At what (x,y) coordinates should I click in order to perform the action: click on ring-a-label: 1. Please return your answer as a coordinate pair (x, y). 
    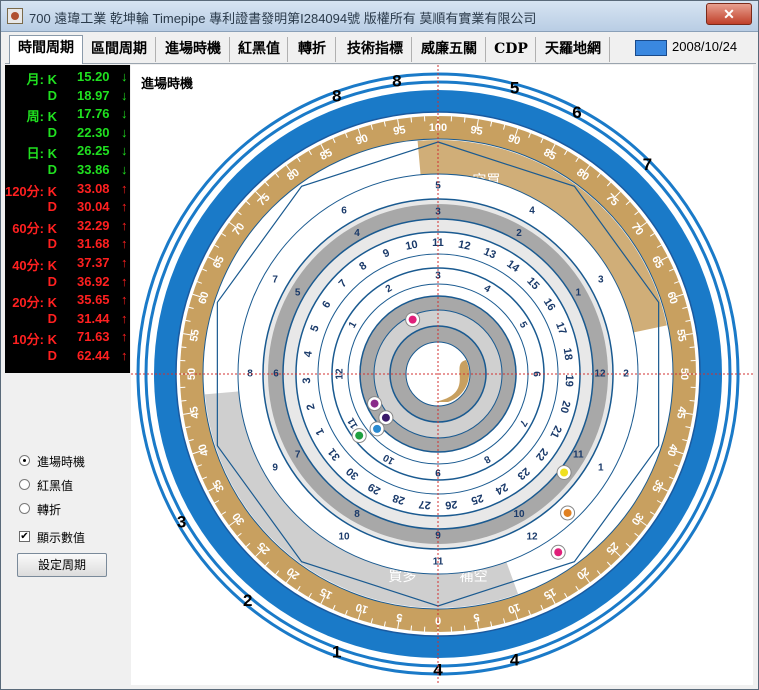
    Looking at the image, I should click on (601, 468).